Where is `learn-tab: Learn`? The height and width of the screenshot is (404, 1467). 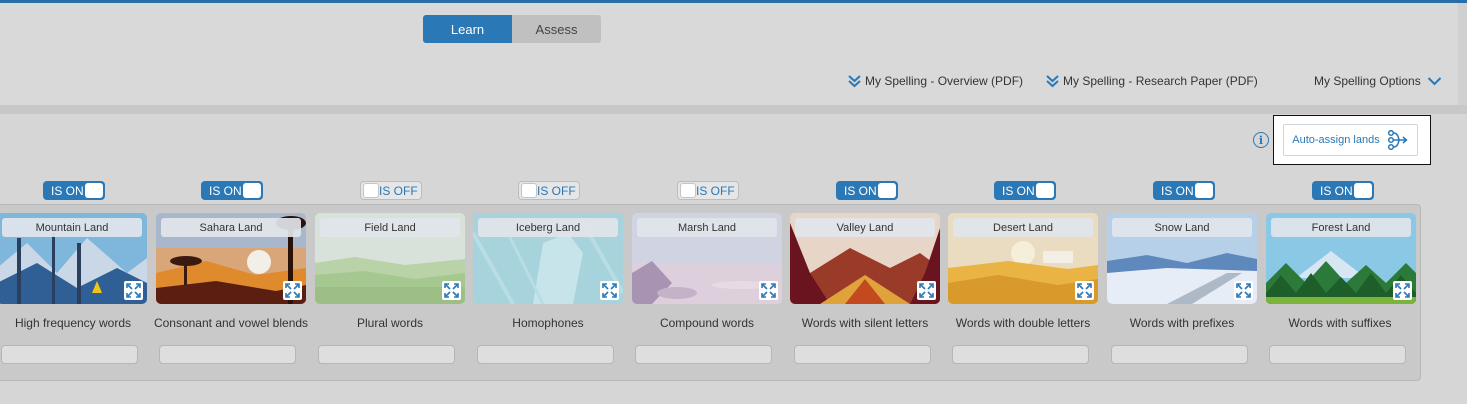
learn-tab: Learn is located at coordinates (467, 29).